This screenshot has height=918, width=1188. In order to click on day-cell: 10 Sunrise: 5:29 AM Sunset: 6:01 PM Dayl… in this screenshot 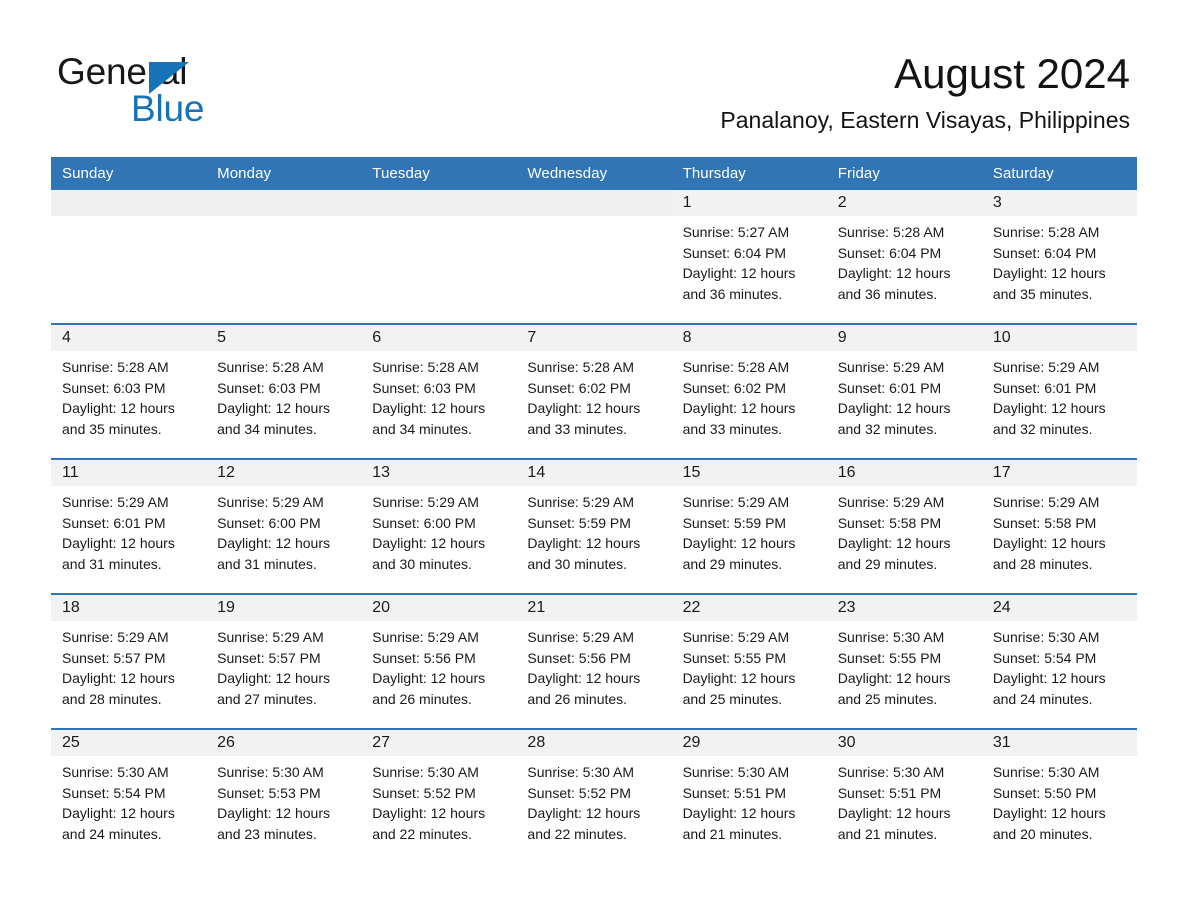, I will do `click(1059, 391)`.